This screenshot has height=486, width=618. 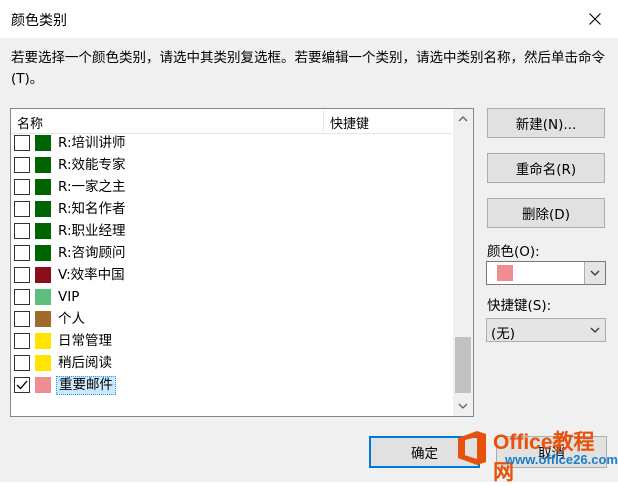 I want to click on delete-button: 删除(D), so click(x=546, y=213).